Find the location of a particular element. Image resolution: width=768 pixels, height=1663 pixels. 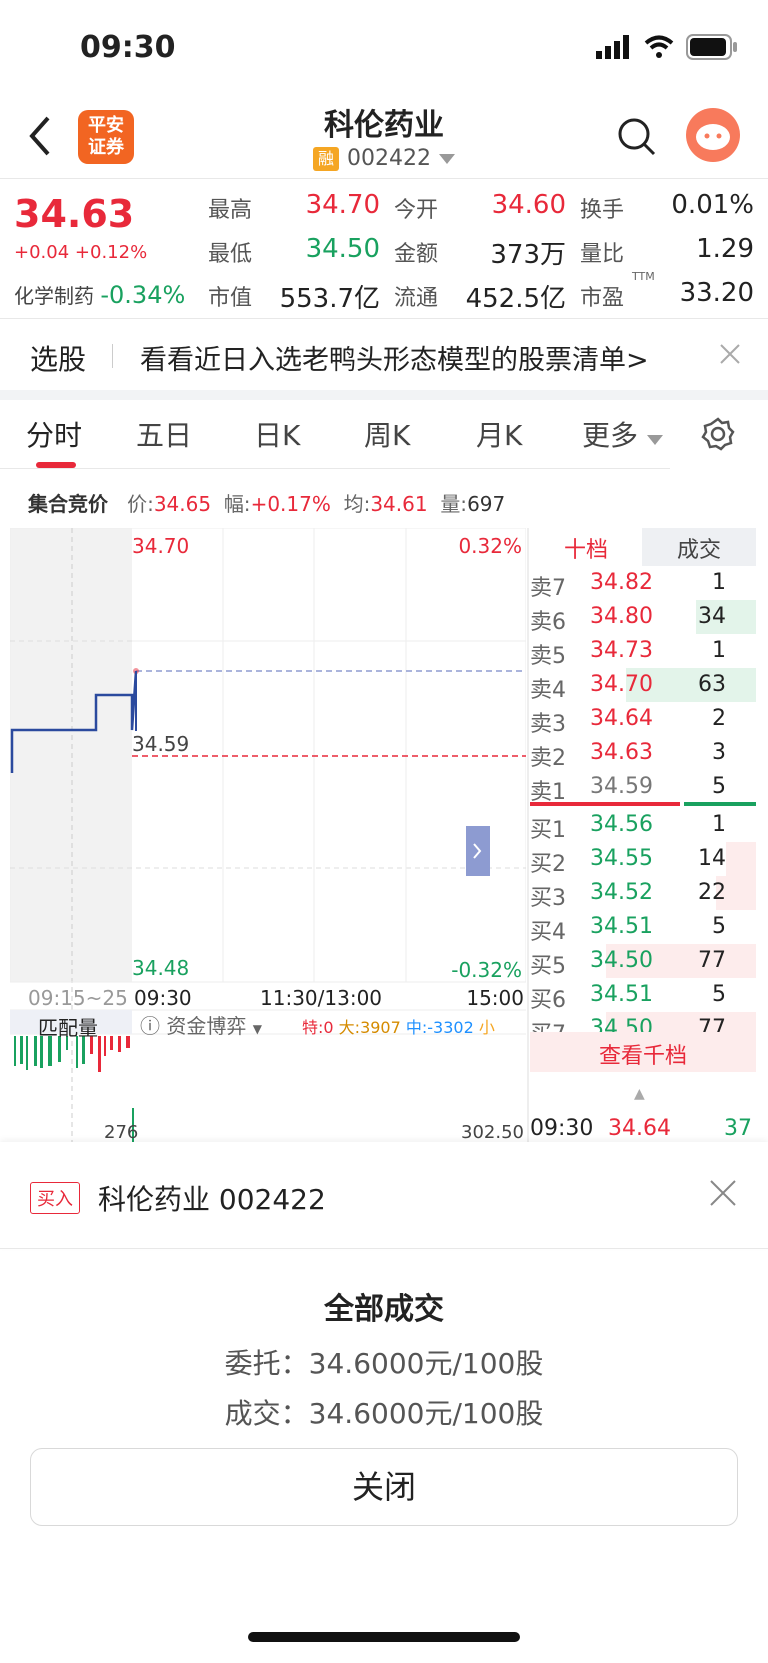

match-volume-tab: 匹配量 is located at coordinates (68, 1026).